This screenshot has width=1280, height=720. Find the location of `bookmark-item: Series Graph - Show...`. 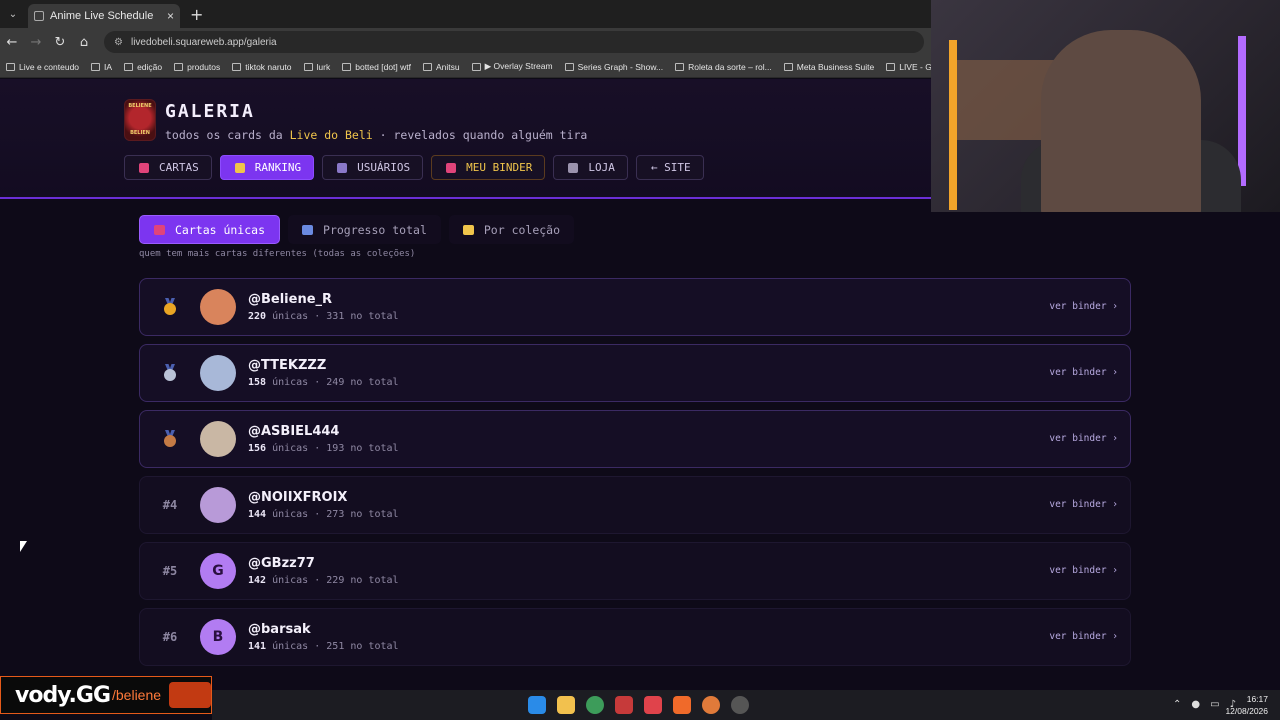

bookmark-item: Series Graph - Show... is located at coordinates (614, 66).